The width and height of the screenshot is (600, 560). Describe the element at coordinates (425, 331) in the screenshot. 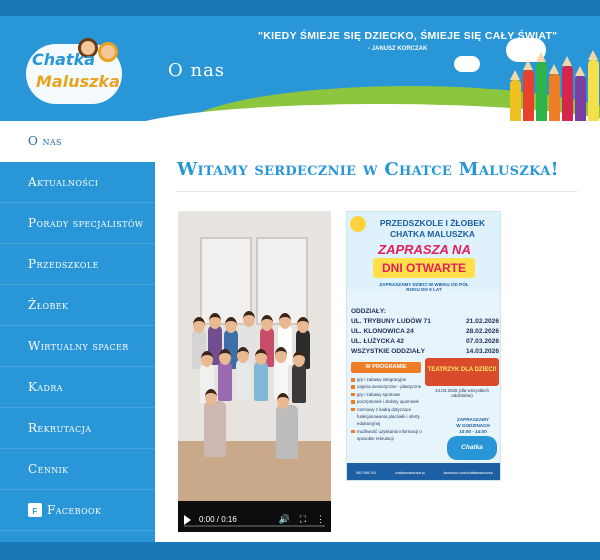

I see `branch-row: UL. KLONOWICA 24 28.02.2026` at that location.